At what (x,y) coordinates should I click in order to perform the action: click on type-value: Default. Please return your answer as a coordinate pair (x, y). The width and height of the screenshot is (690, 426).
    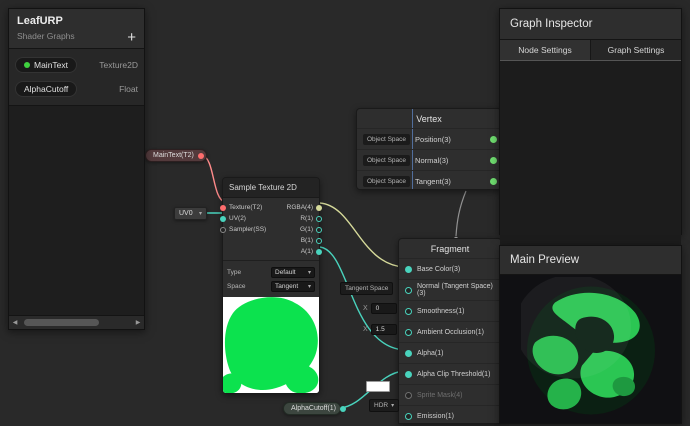
    Looking at the image, I should click on (285, 272).